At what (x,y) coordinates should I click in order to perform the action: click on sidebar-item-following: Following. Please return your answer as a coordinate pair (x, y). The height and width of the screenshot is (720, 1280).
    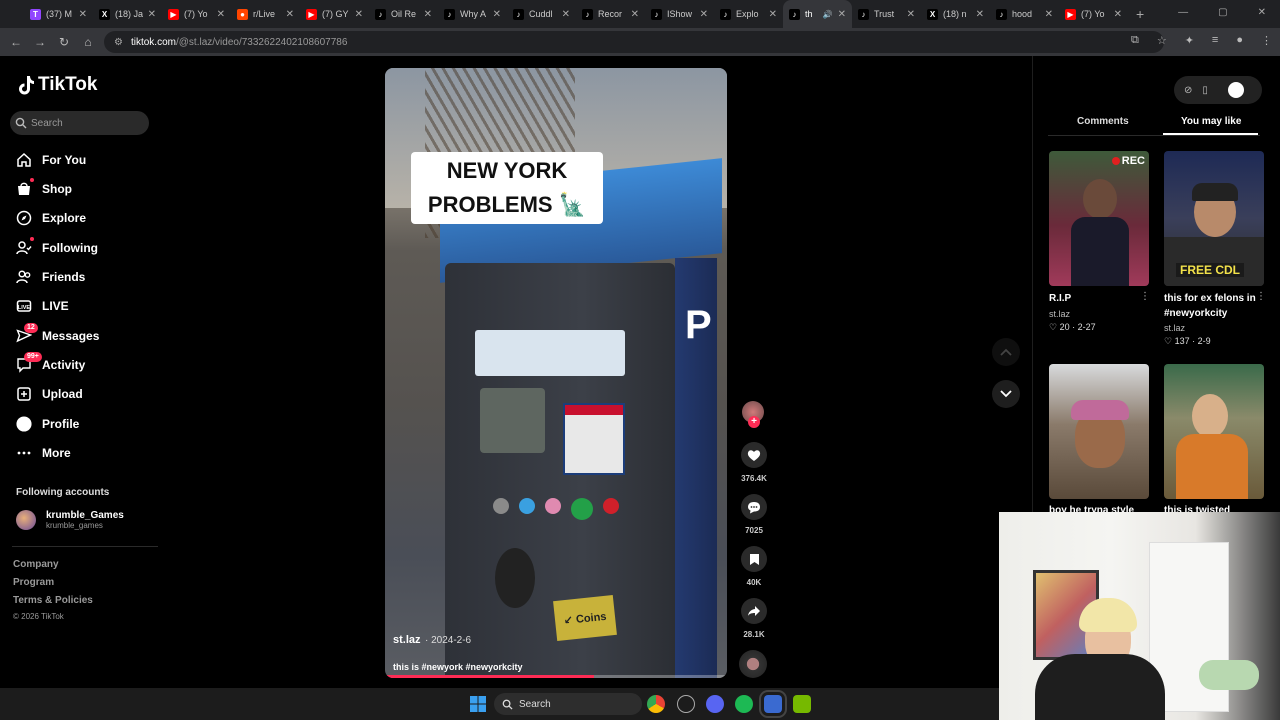
    Looking at the image, I should click on (57, 246).